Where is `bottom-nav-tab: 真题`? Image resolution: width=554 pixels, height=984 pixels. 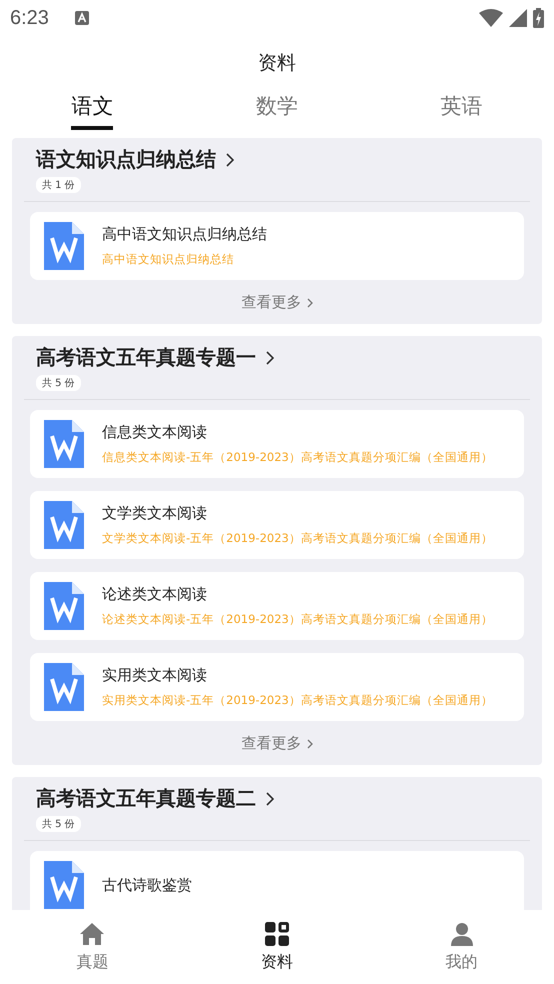
bottom-nav-tab: 真题 is located at coordinates (92, 947).